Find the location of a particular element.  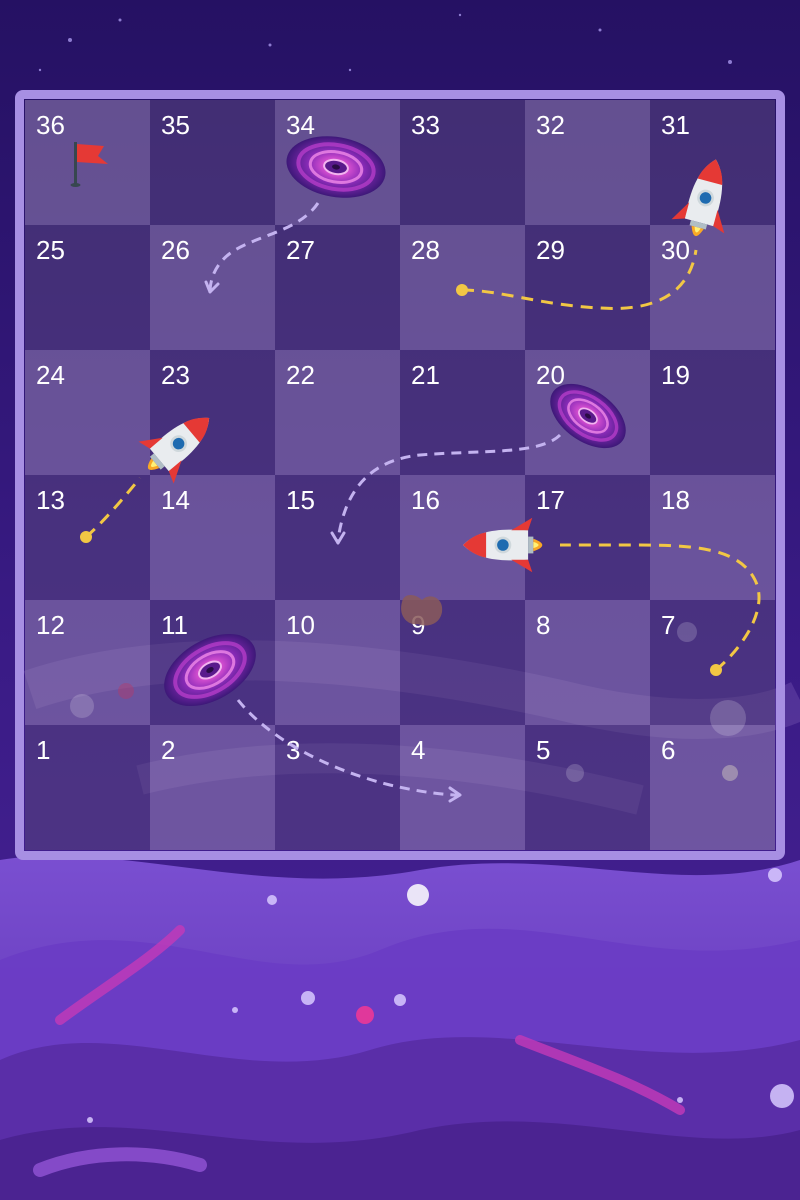

board-square: 8 is located at coordinates (587, 662).